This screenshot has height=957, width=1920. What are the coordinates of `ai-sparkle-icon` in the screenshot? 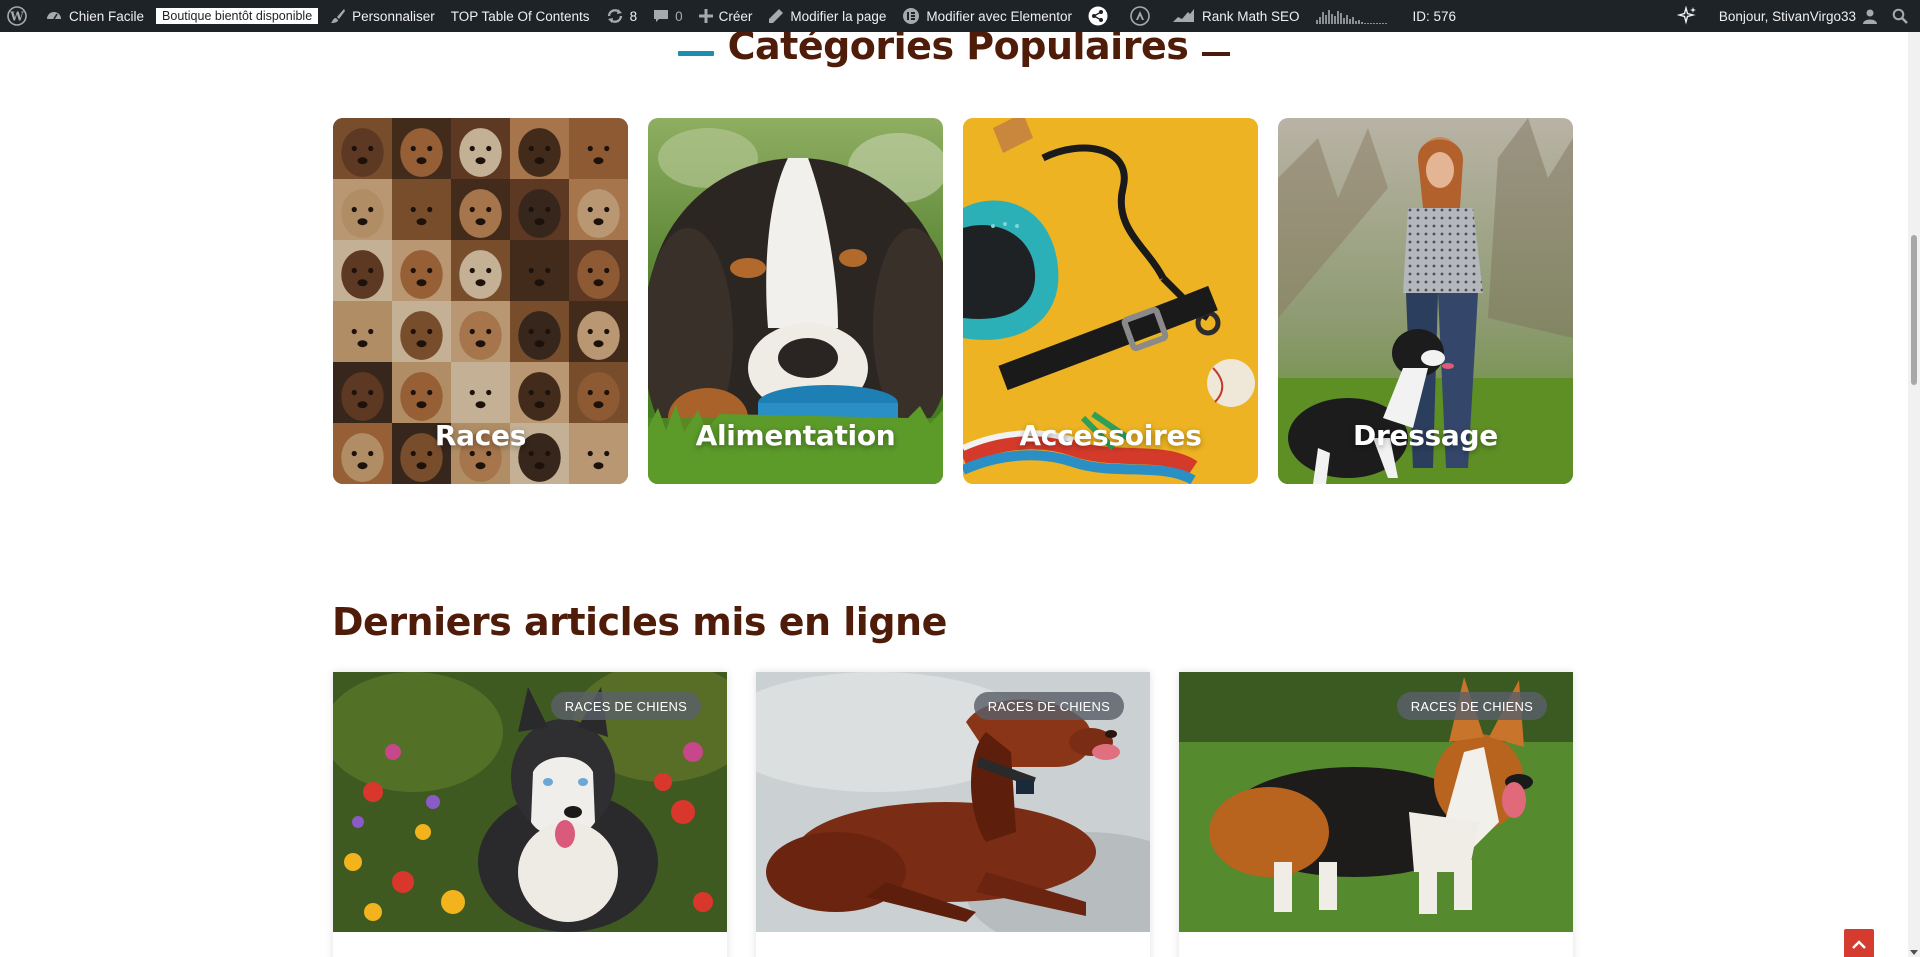 It's located at (1686, 15).